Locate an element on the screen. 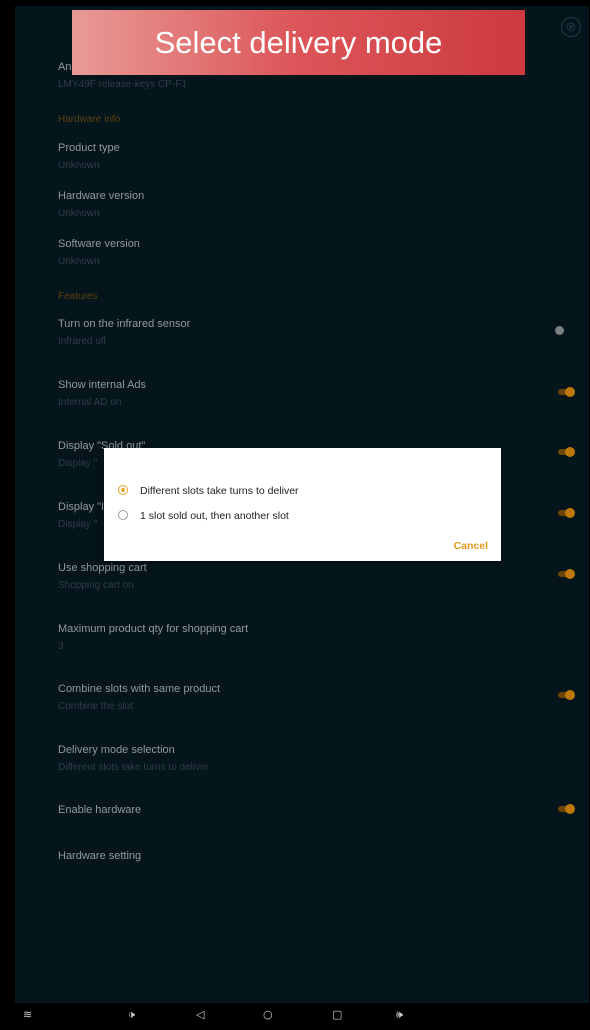  software-version-row: Software version Unknown is located at coordinates (99, 252).